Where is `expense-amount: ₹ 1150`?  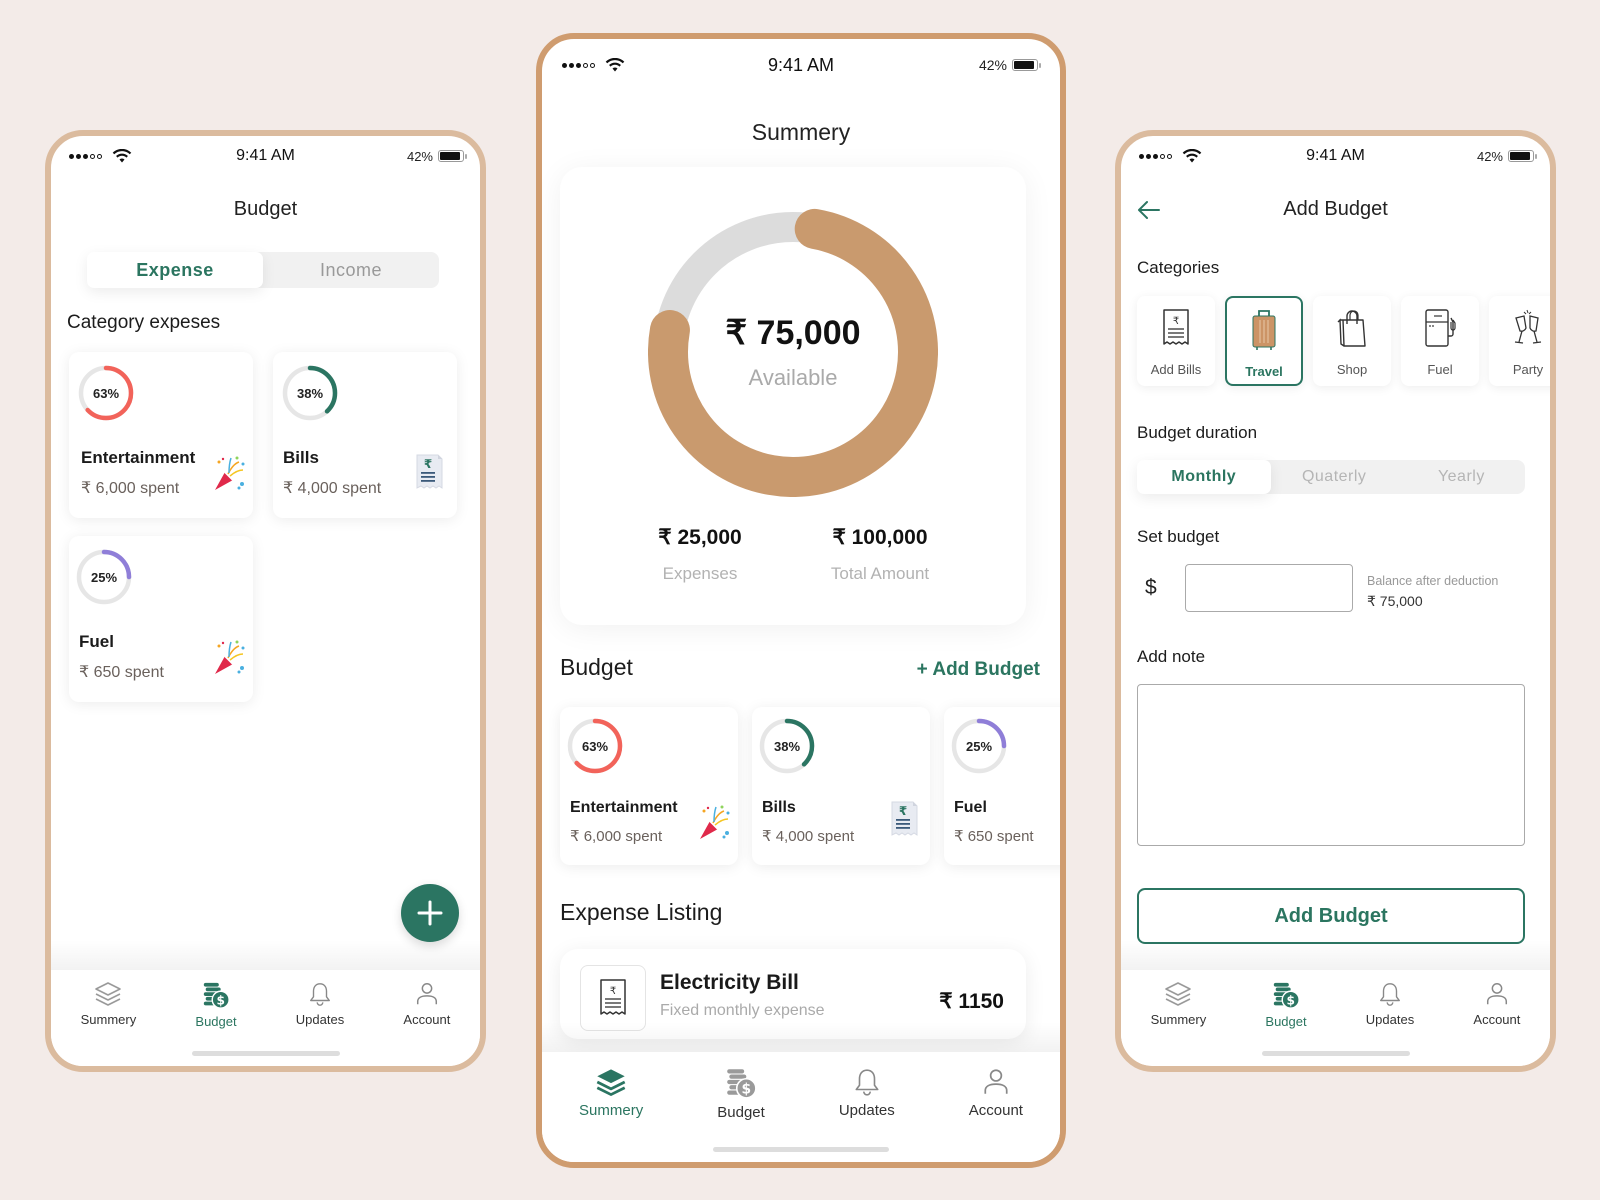
expense-amount: ₹ 1150 is located at coordinates (971, 1001).